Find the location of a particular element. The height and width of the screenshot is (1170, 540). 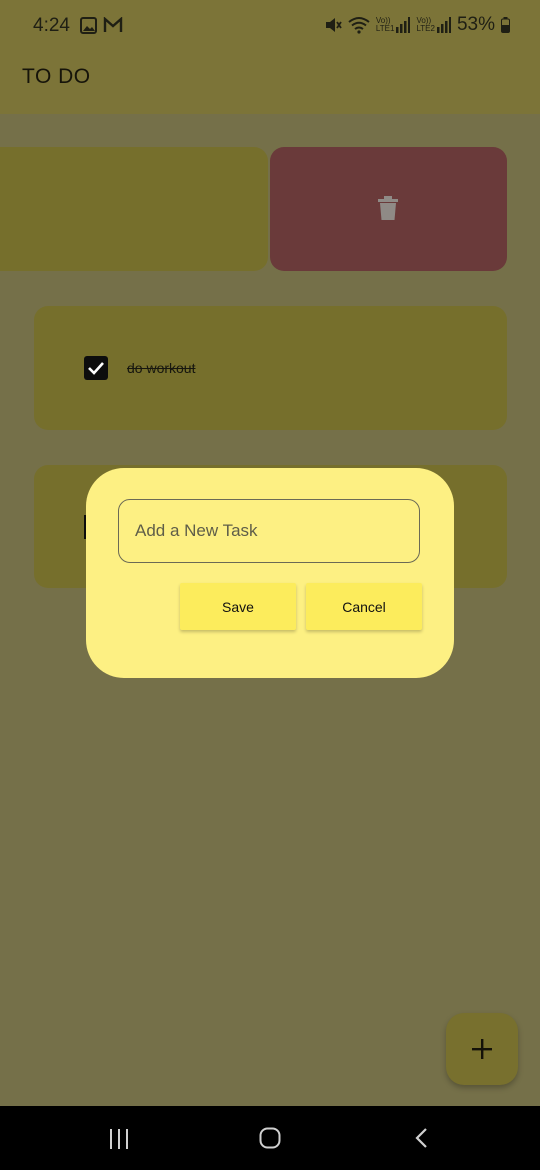

lte1-label: LTE1 is located at coordinates (385, 28).